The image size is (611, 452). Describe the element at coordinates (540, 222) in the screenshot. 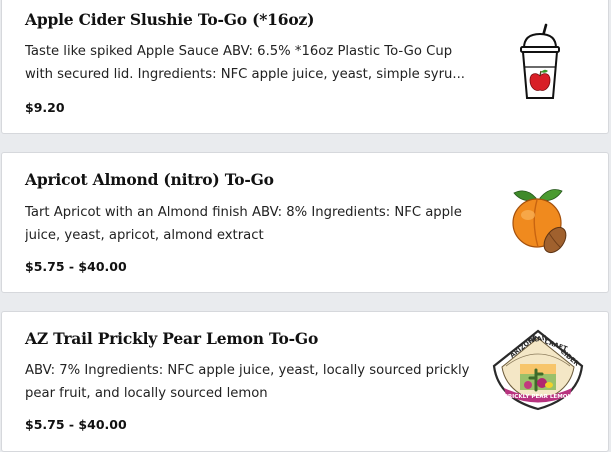

I see `apricot-almond-icon` at that location.